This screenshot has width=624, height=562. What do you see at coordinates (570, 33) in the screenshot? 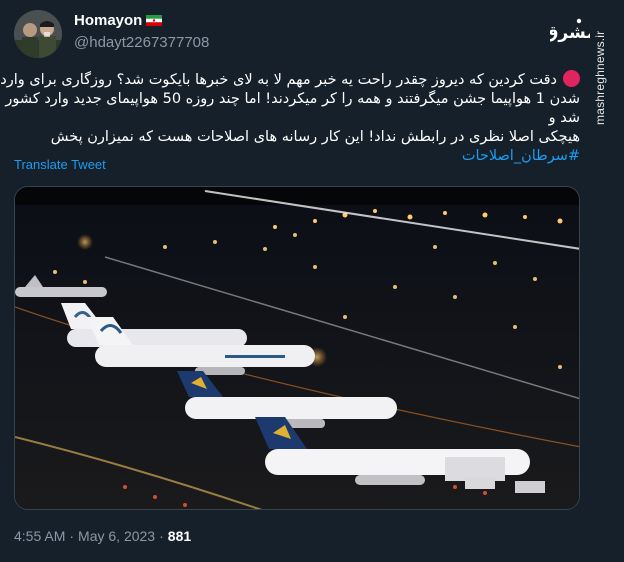
I see `svg-text: مشرق` at bounding box center [570, 33].